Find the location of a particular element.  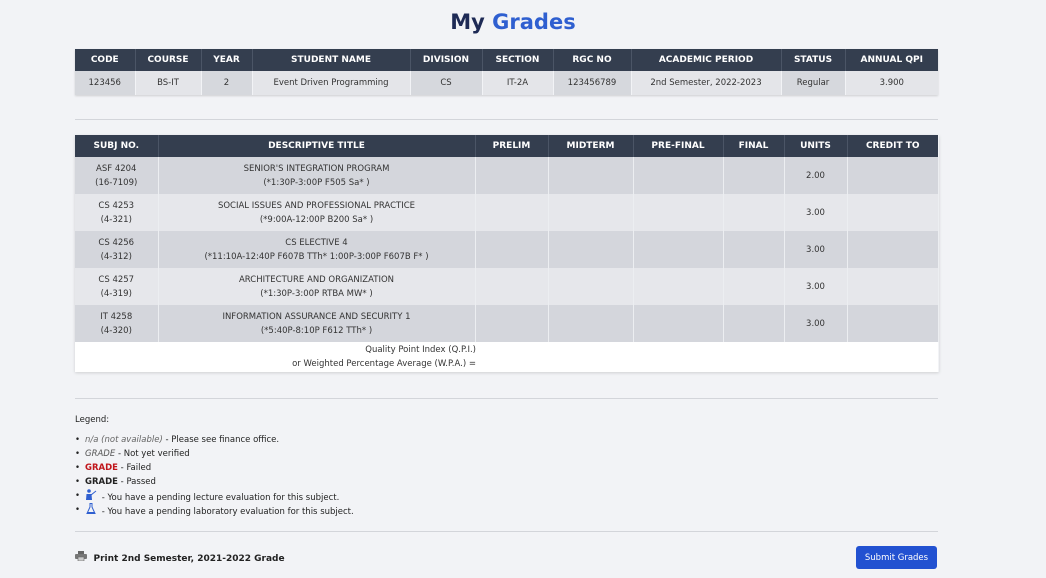

header-section: SECTION is located at coordinates (518, 60).